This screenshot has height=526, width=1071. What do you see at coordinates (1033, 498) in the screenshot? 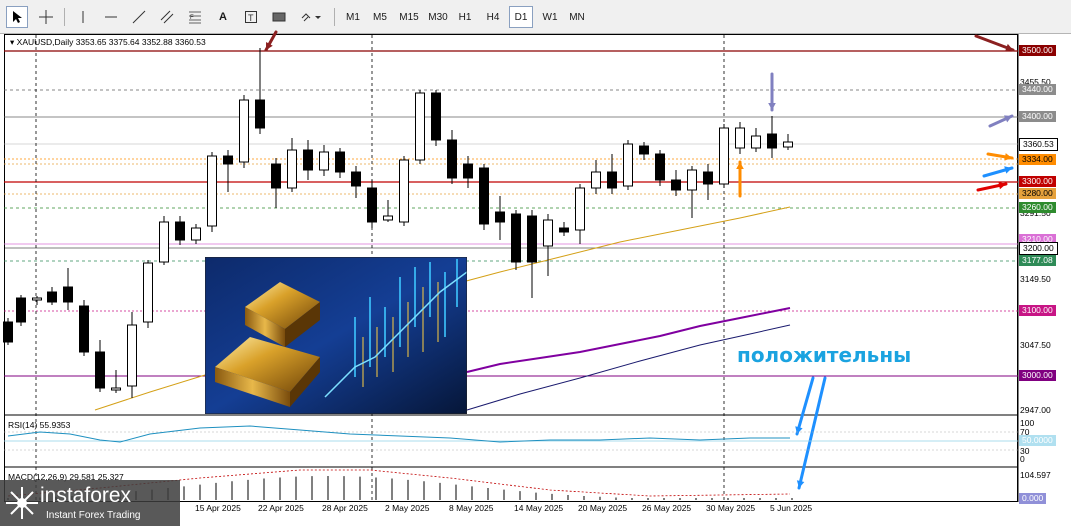
I see `macd-value-box: 0.000` at bounding box center [1033, 498].